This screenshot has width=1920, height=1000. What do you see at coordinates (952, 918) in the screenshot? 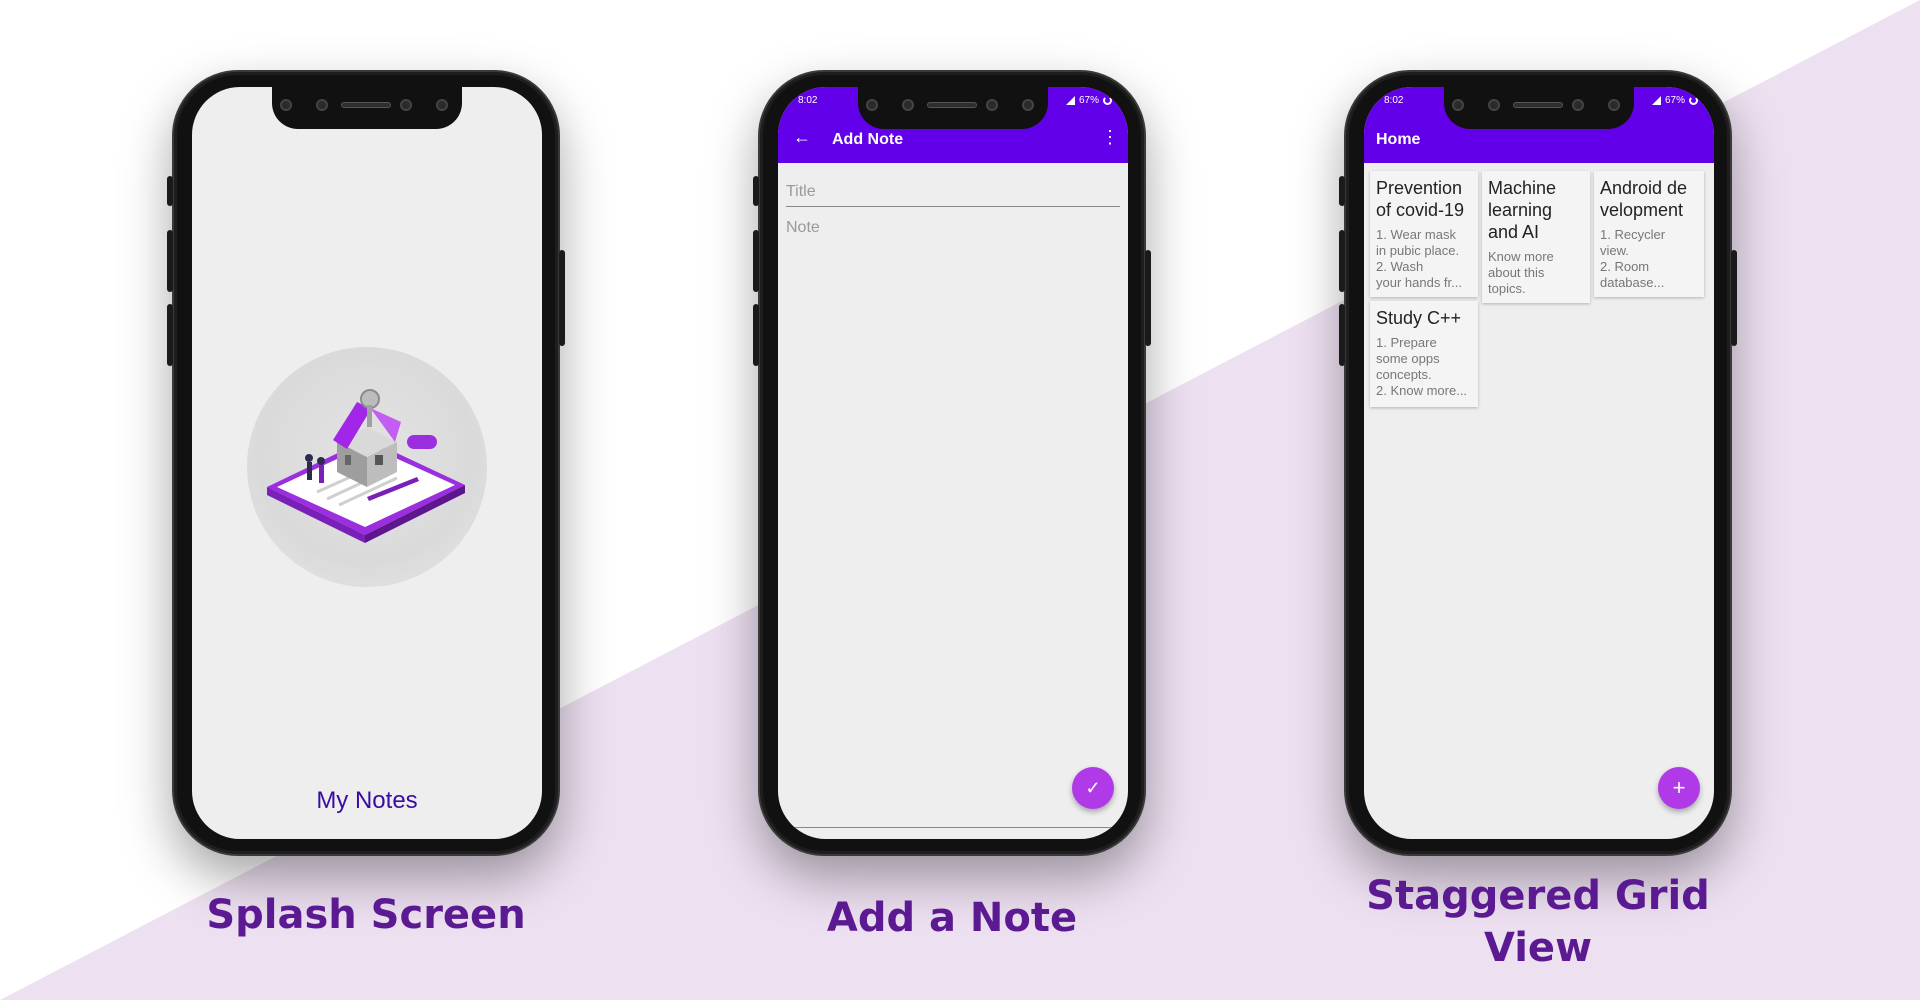
I see `caption-add-note: Add a Note` at bounding box center [952, 918].